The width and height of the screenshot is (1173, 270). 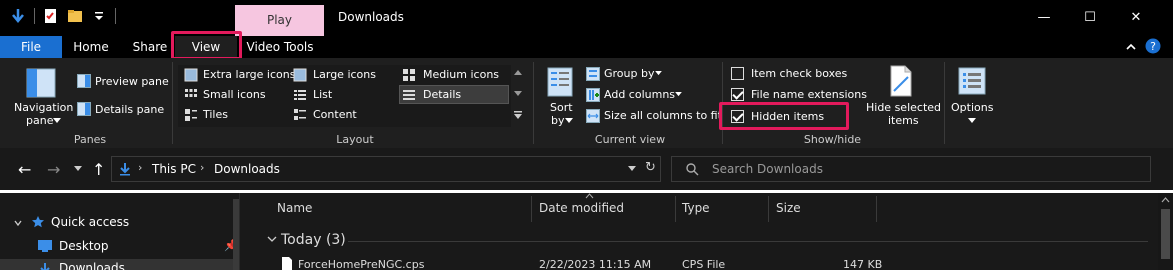 I want to click on layout-details: Details, so click(x=442, y=94).